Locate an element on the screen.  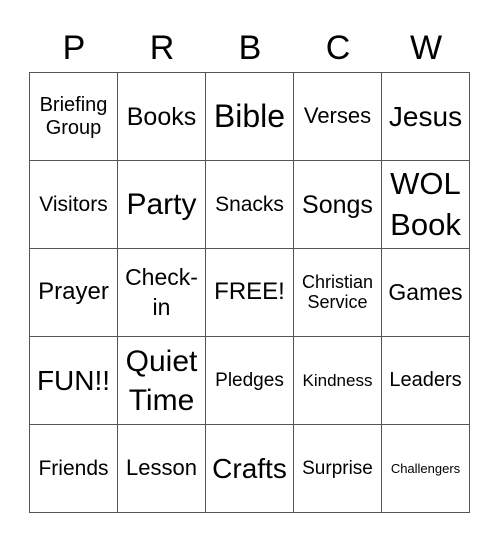
bingo-cell: Friends is located at coordinates (73, 468).